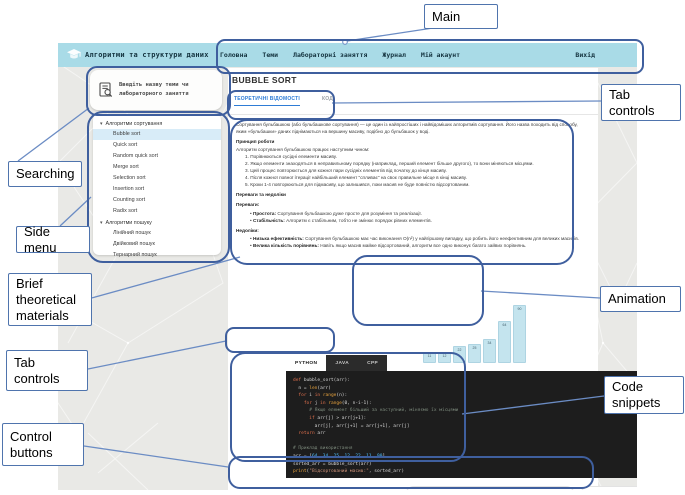 The height and width of the screenshot is (495, 685). Describe the element at coordinates (372, 363) in the screenshot. I see `code-tab-cpp: CPP` at that location.